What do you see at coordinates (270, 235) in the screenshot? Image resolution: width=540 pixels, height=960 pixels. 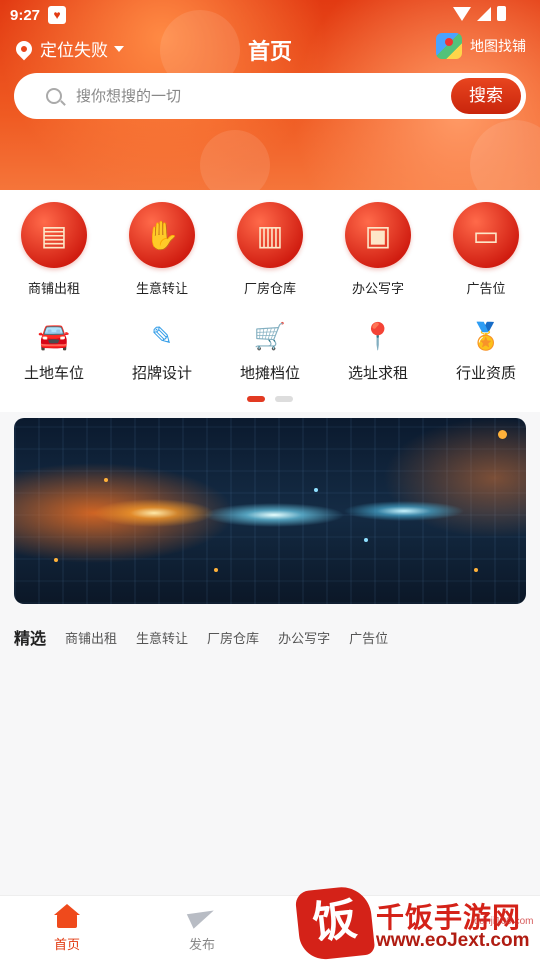 I see `factory-icon: ▥` at bounding box center [270, 235].